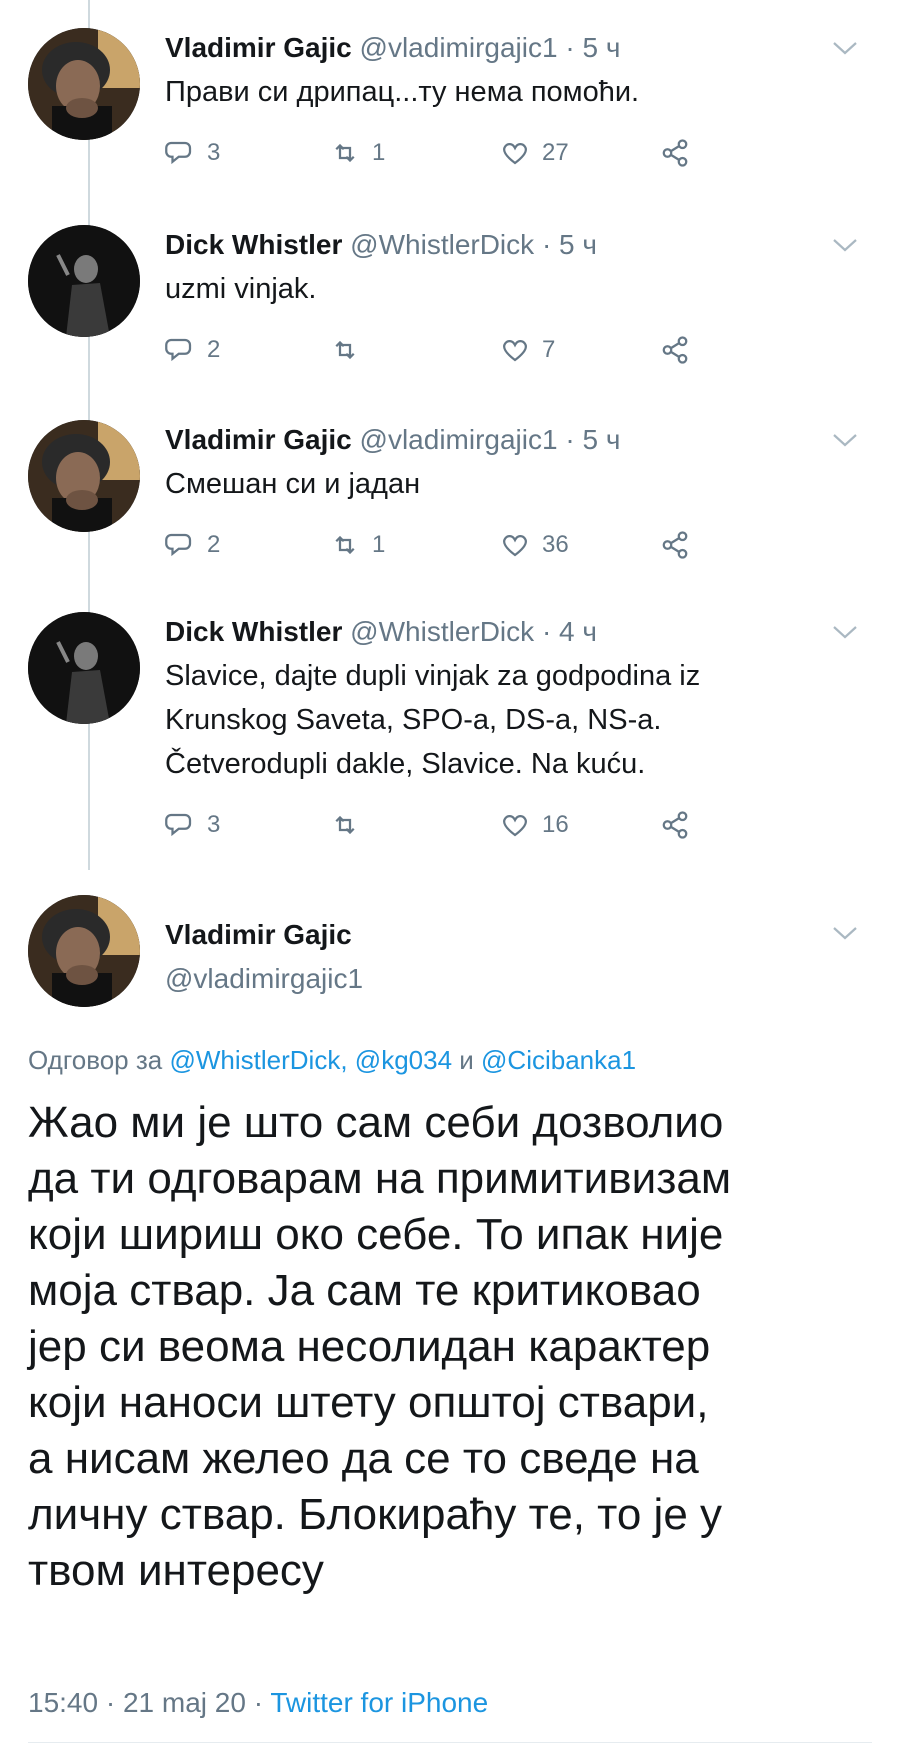  I want to click on tweet-source-link: Twitter for iPhone, so click(379, 1702).